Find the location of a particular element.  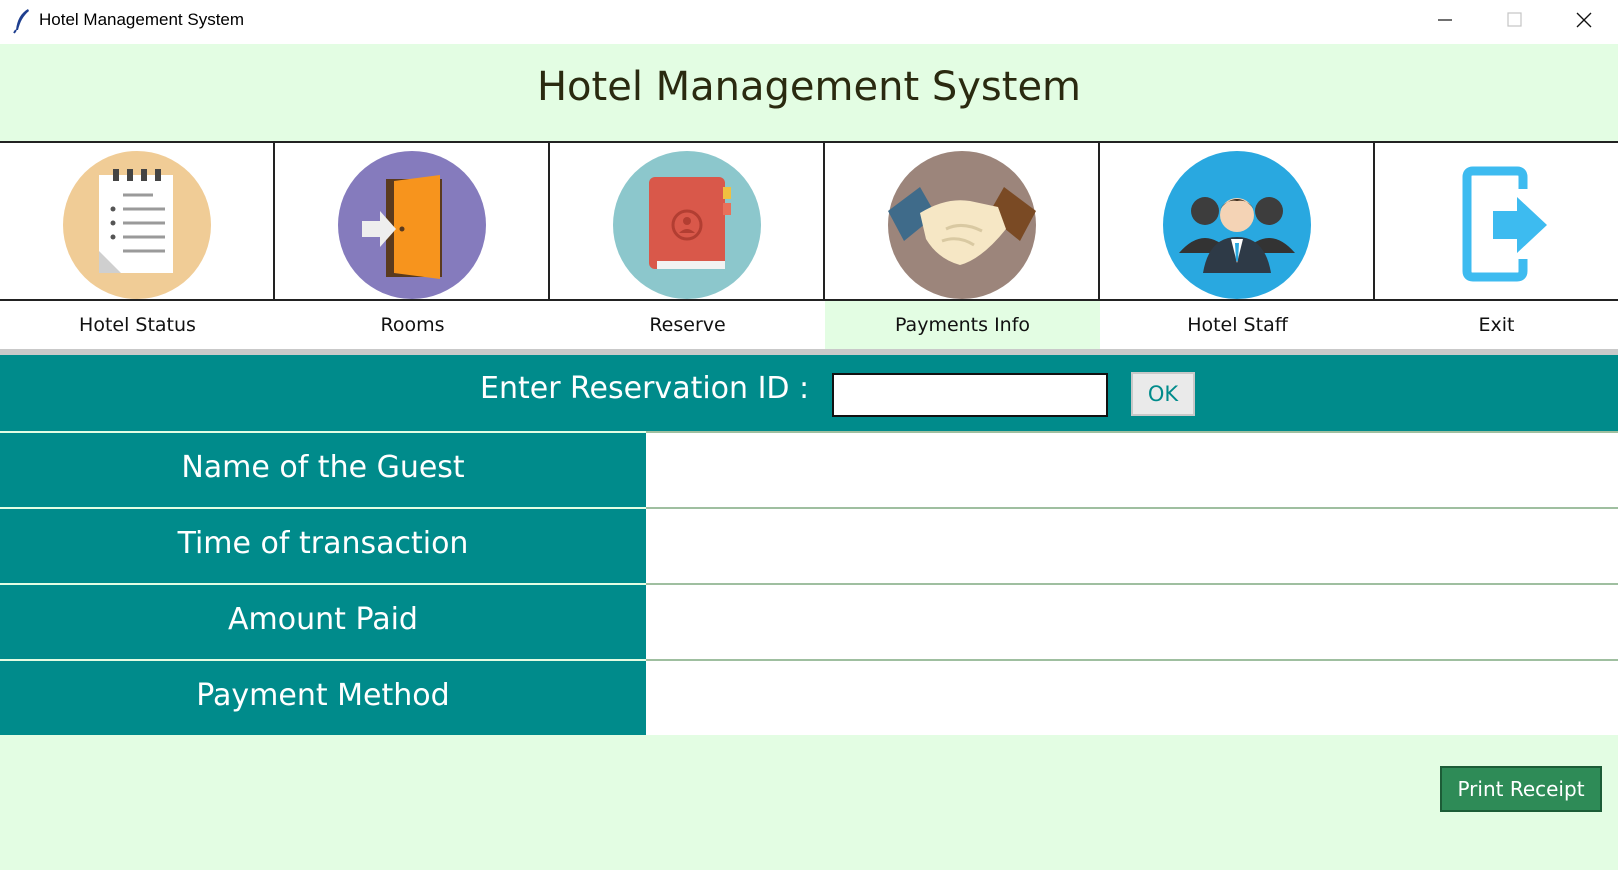

payment-method-label-text: Payment Method is located at coordinates (323, 695).